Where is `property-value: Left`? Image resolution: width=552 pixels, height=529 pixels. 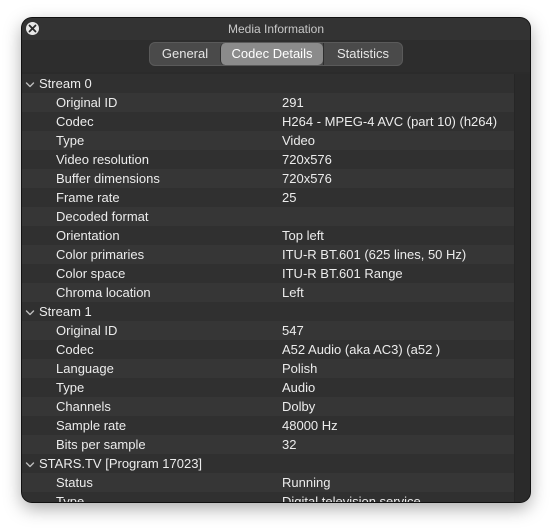
property-value: Left is located at coordinates (293, 292).